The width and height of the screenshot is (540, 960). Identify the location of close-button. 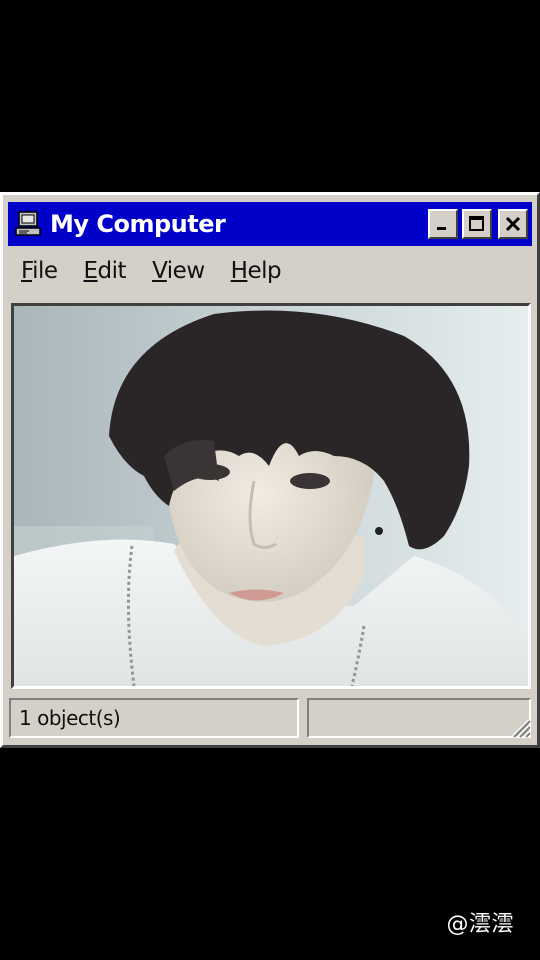
(513, 224).